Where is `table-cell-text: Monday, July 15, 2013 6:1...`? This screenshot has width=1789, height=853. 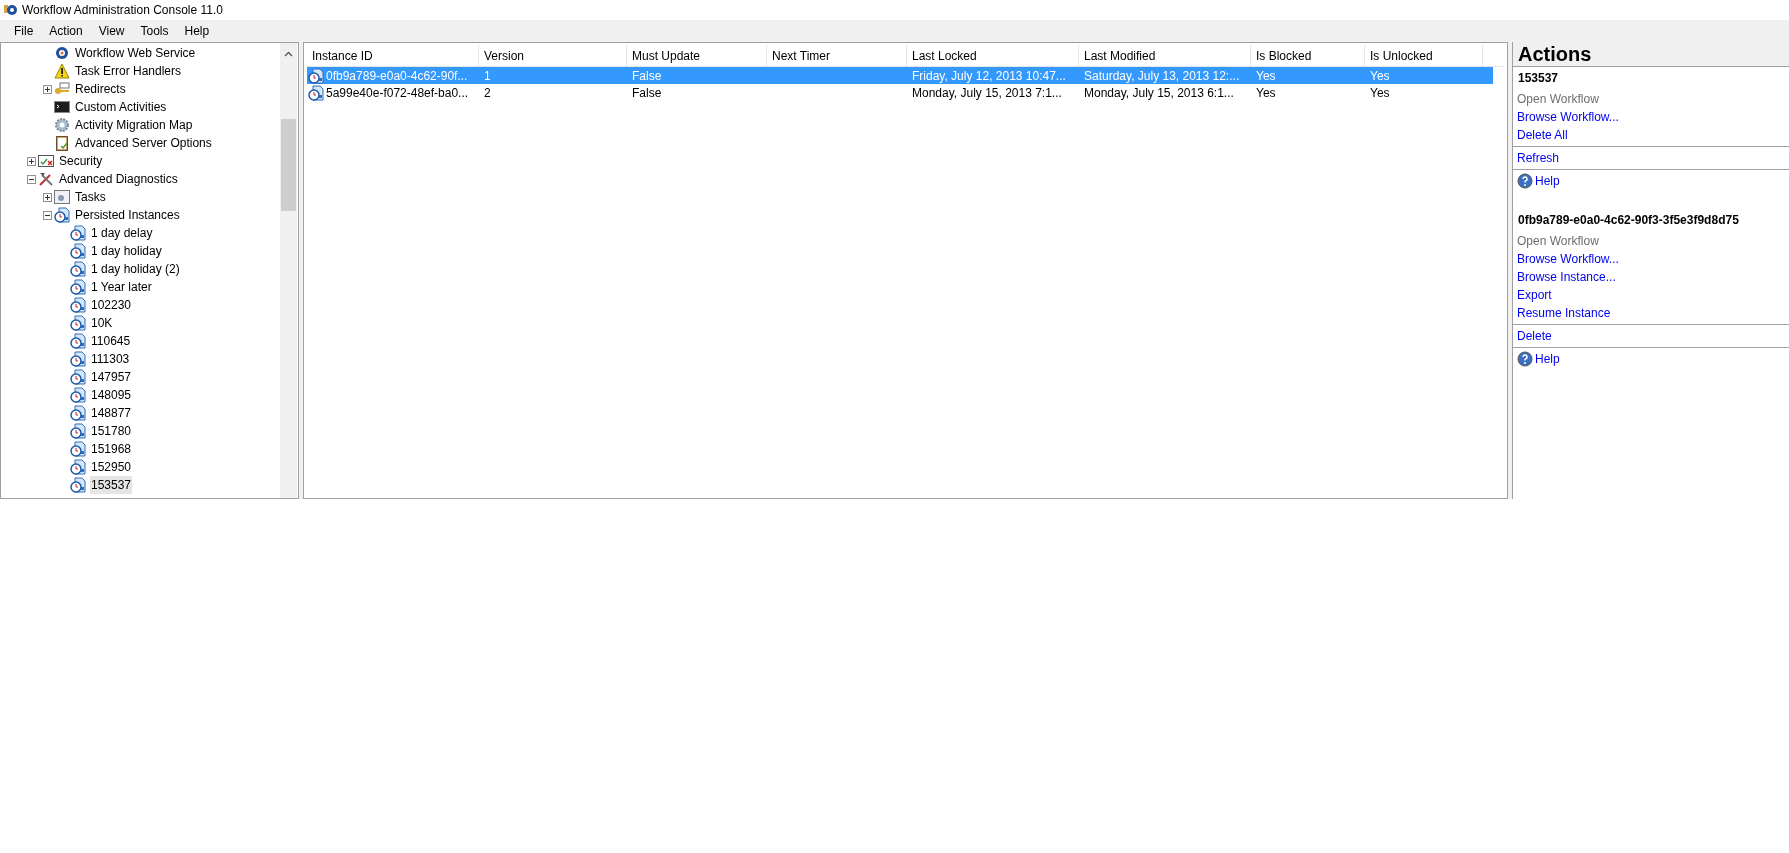 table-cell-text: Monday, July 15, 2013 6:1... is located at coordinates (1159, 93).